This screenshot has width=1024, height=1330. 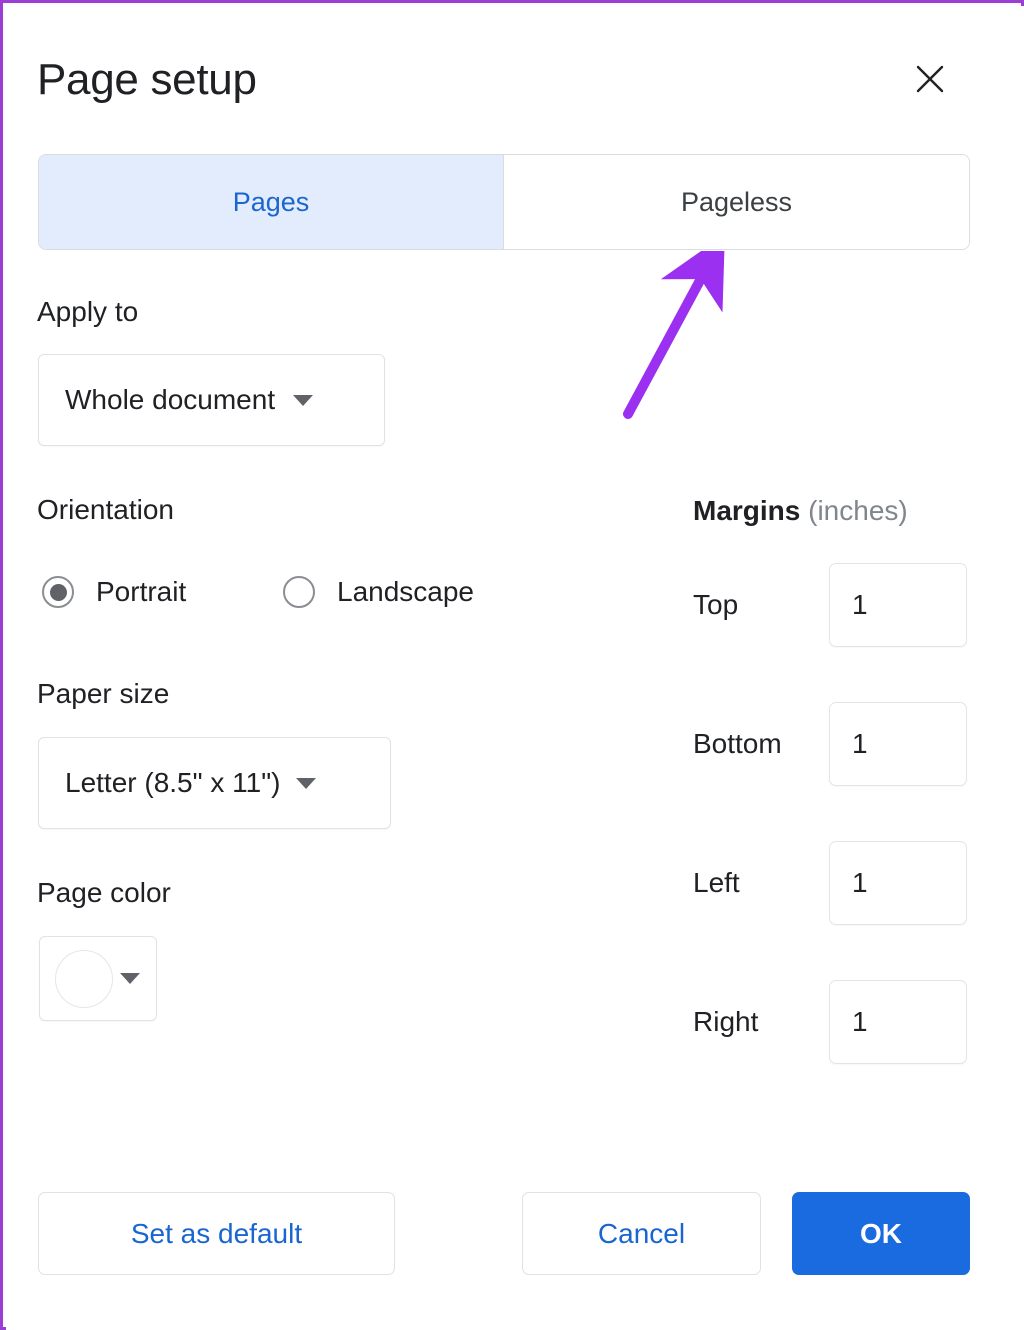 I want to click on radio-landscape: Landscape, so click(x=378, y=592).